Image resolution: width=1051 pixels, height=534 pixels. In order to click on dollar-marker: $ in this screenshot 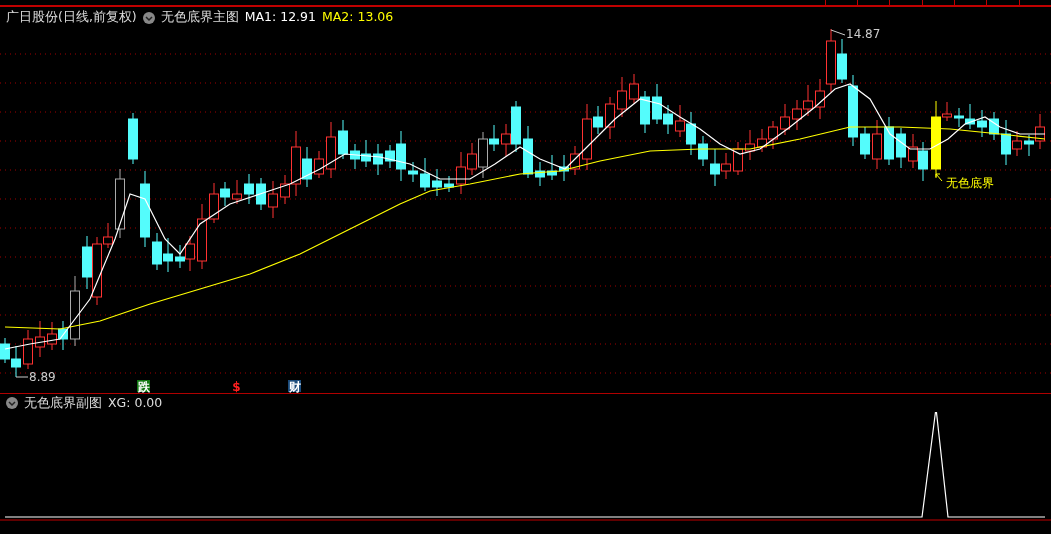, I will do `click(236, 386)`.